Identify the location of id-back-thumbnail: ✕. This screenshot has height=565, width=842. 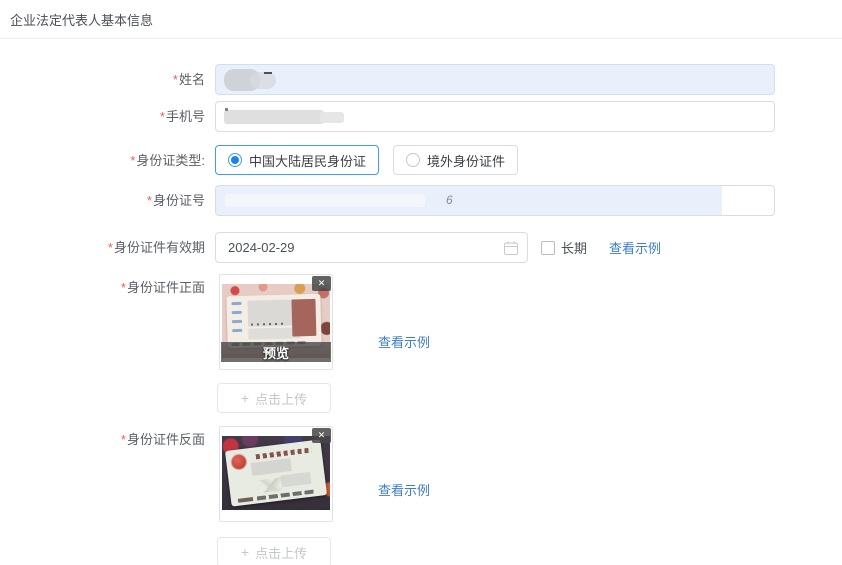
(276, 474).